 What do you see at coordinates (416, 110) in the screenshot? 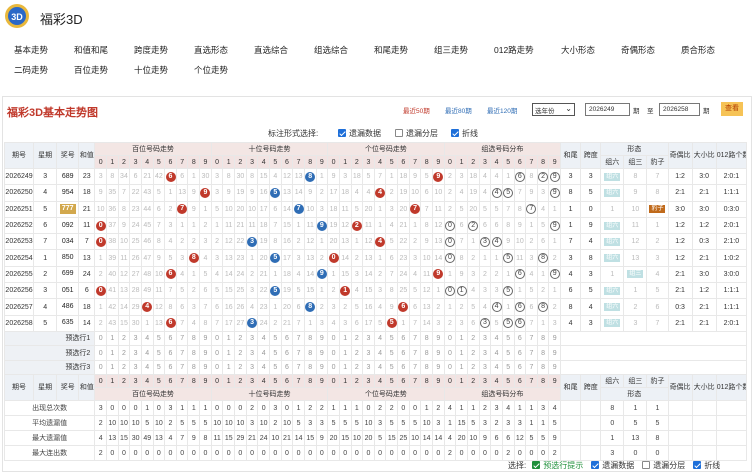
I see `recent-50-link: 最近50期` at bounding box center [416, 110].